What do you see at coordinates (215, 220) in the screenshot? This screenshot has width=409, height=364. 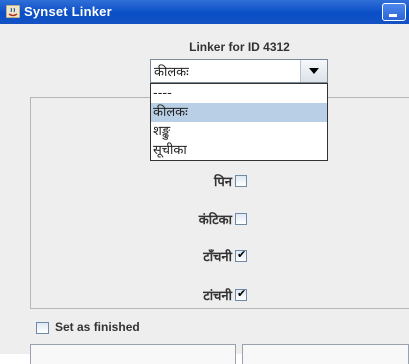 I see `option-label: कंटिका` at bounding box center [215, 220].